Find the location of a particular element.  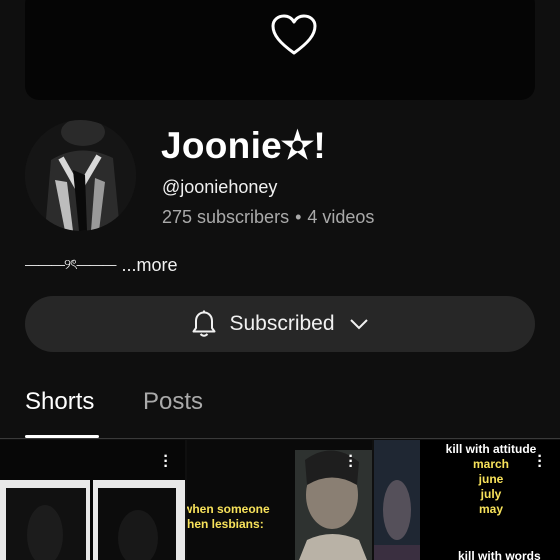

heart-outline-icon is located at coordinates (294, 35).